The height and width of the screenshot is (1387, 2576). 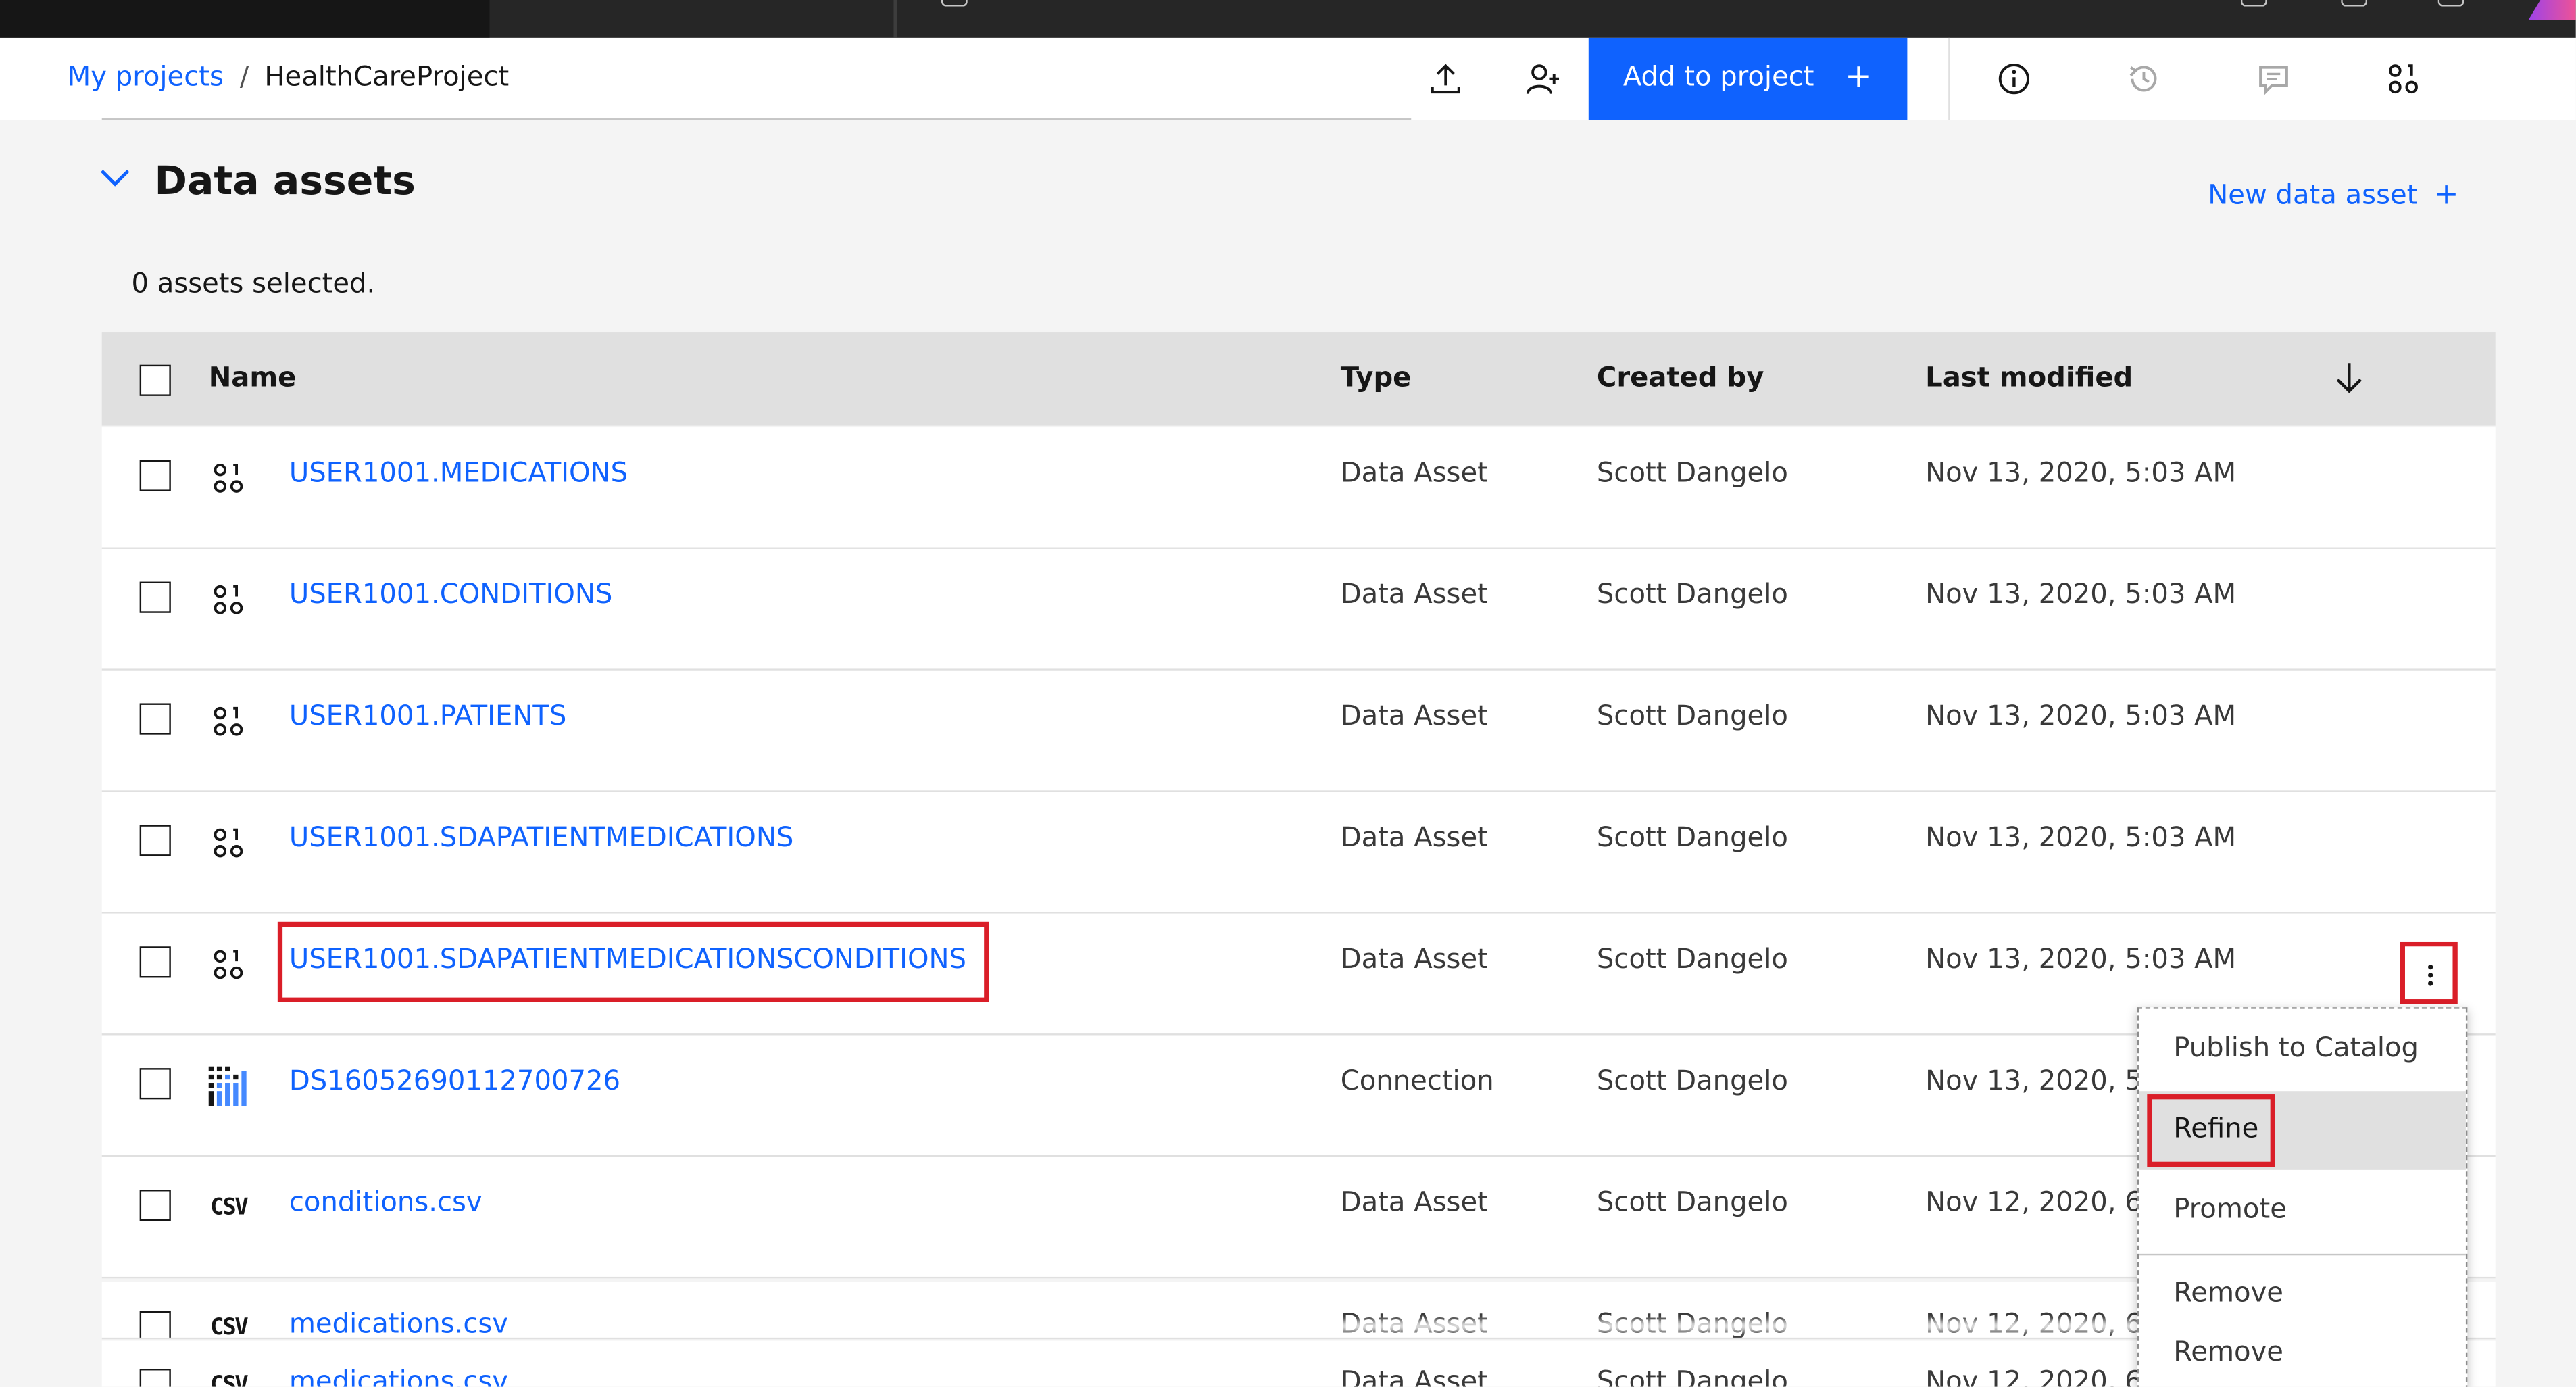 What do you see at coordinates (757, 119) in the screenshot?
I see `header-underline` at bounding box center [757, 119].